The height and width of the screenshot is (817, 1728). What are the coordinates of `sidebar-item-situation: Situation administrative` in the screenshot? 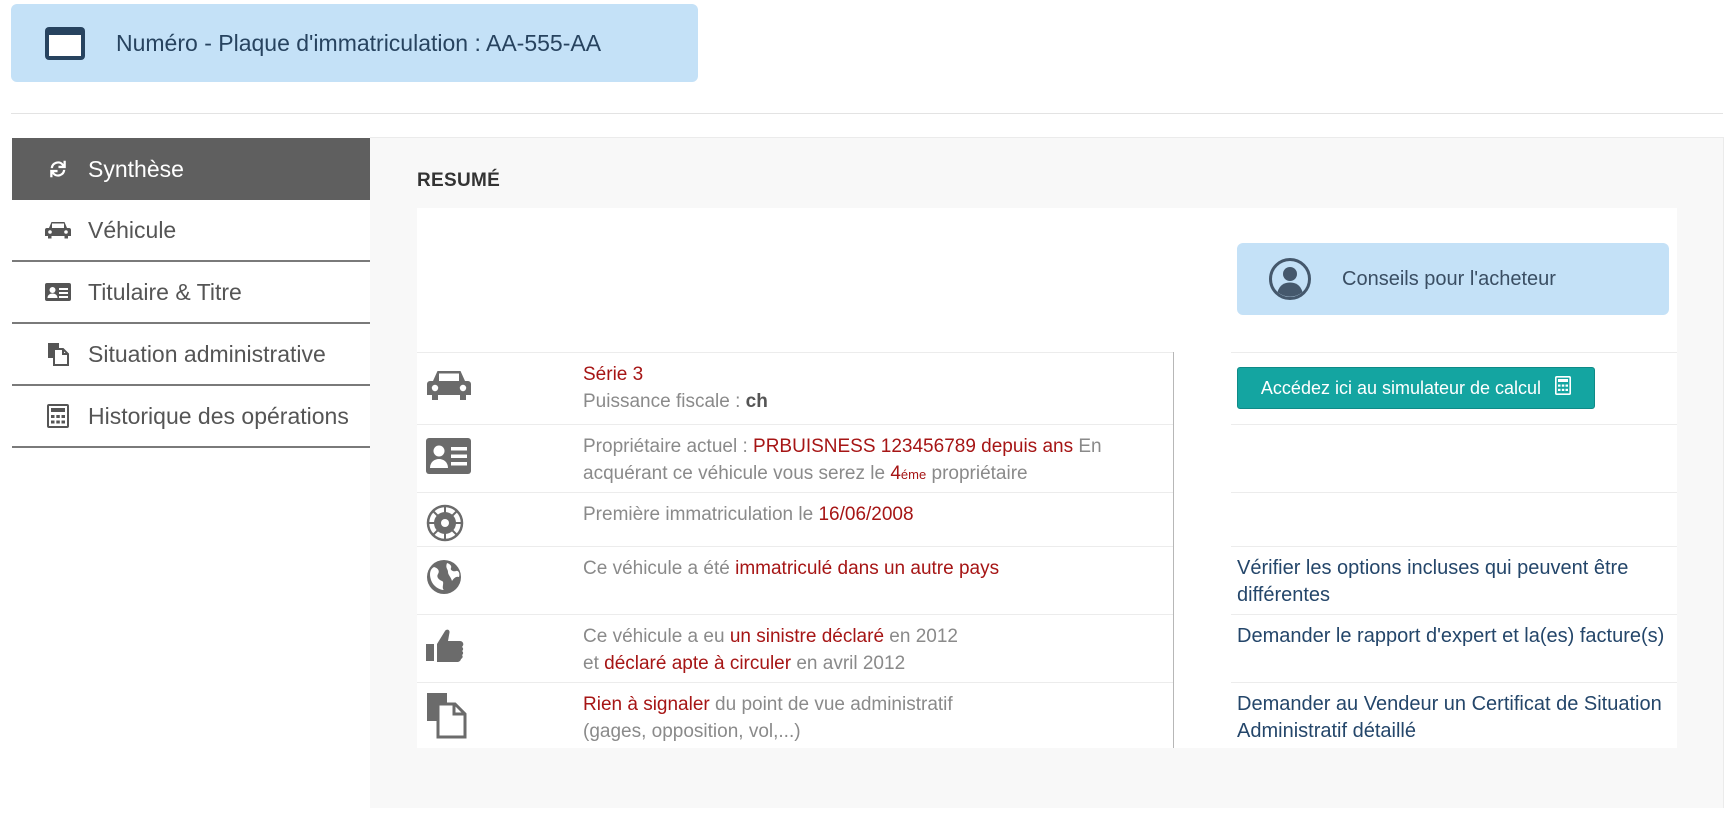 It's located at (191, 355).